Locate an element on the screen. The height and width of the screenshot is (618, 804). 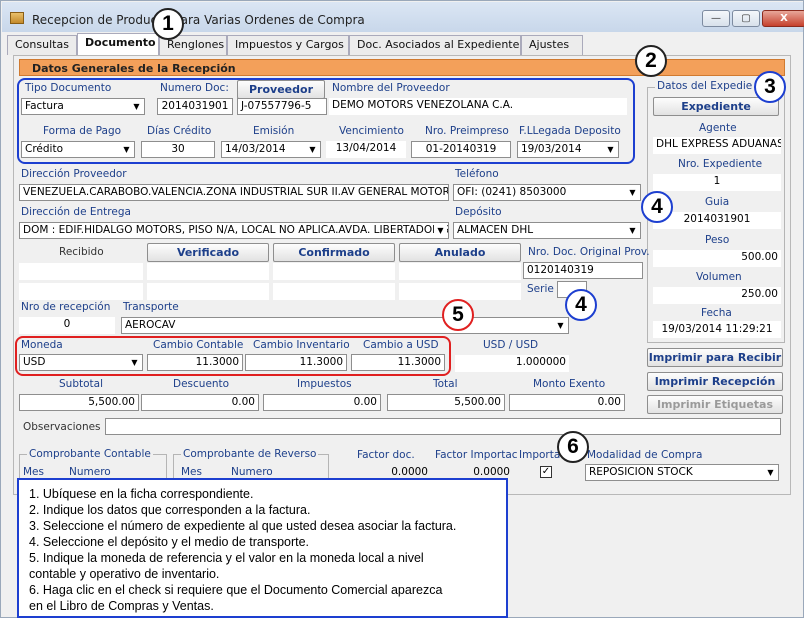
descuento-label: Descuento is located at coordinates (201, 384).